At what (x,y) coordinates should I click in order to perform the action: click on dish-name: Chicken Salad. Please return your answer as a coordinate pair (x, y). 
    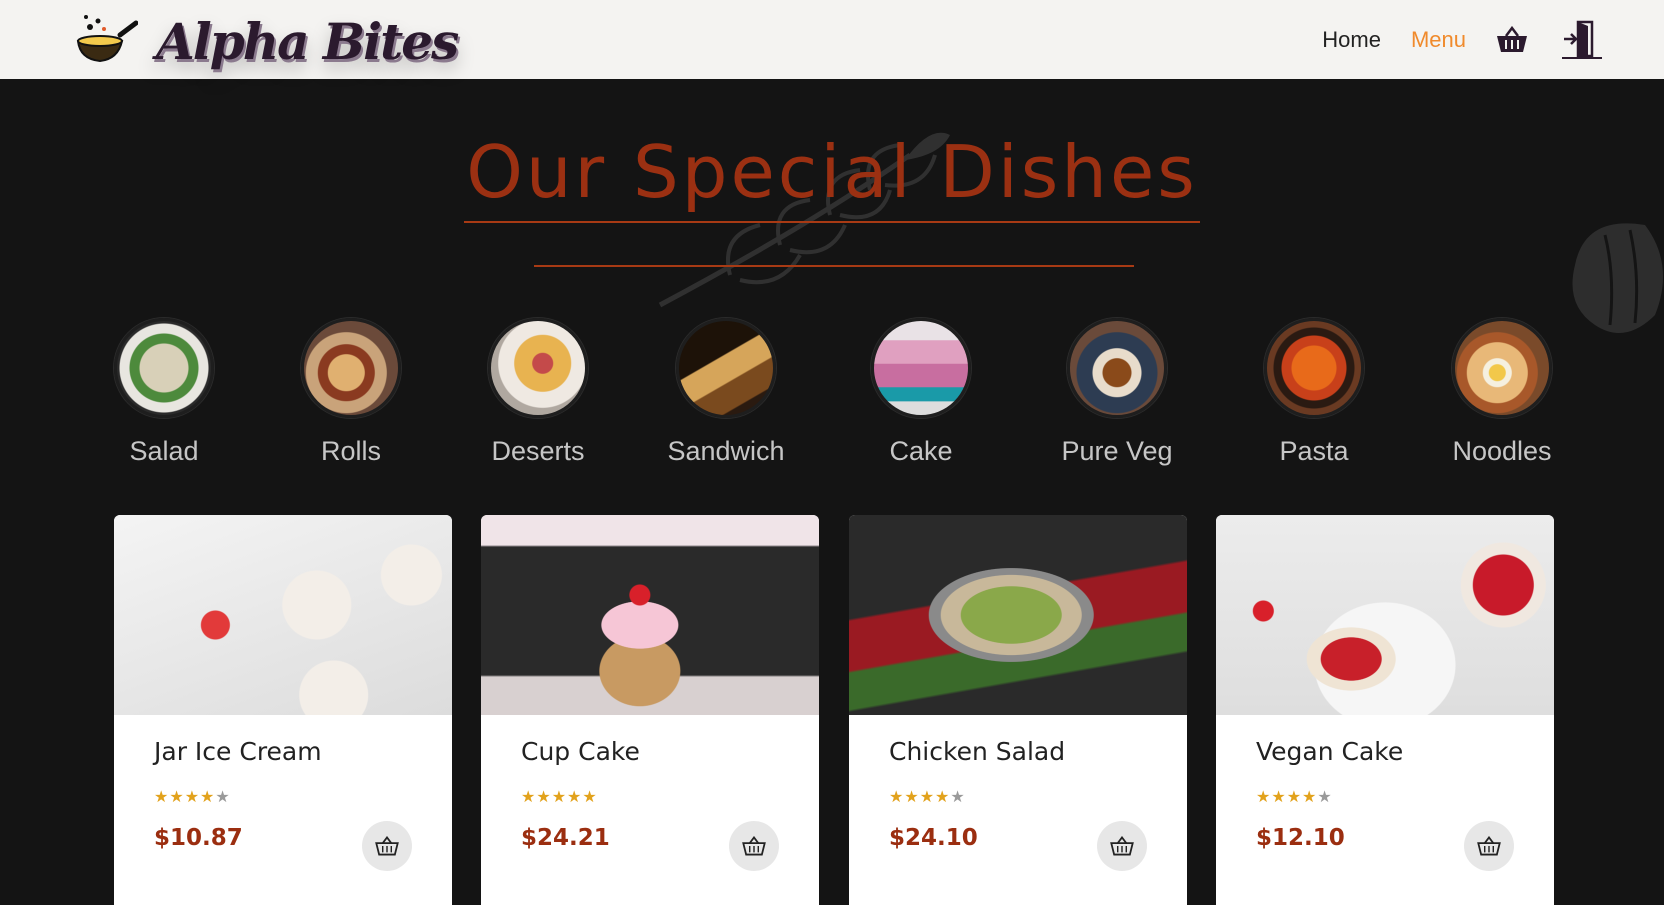
    Looking at the image, I should click on (977, 751).